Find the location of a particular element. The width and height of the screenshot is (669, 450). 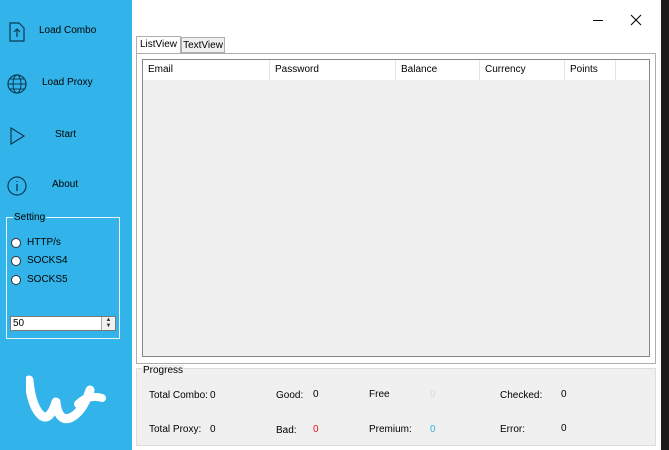

load-proxy-label: Load Proxy is located at coordinates (67, 82).